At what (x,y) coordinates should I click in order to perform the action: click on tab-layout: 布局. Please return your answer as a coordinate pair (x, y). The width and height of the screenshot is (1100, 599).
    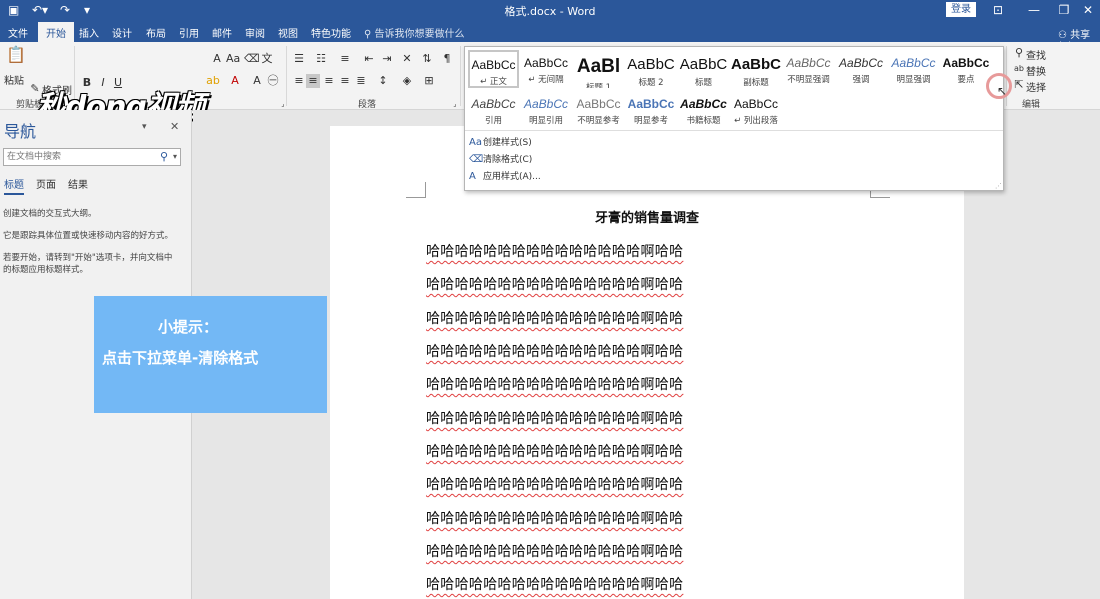
    Looking at the image, I should click on (156, 32).